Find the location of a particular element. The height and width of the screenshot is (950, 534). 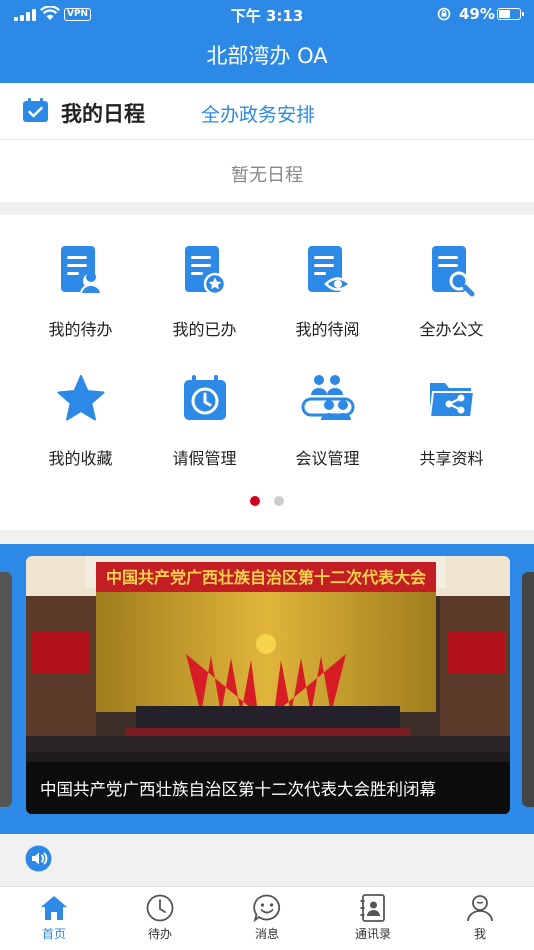

rotation-lock-icon is located at coordinates (444, 14).